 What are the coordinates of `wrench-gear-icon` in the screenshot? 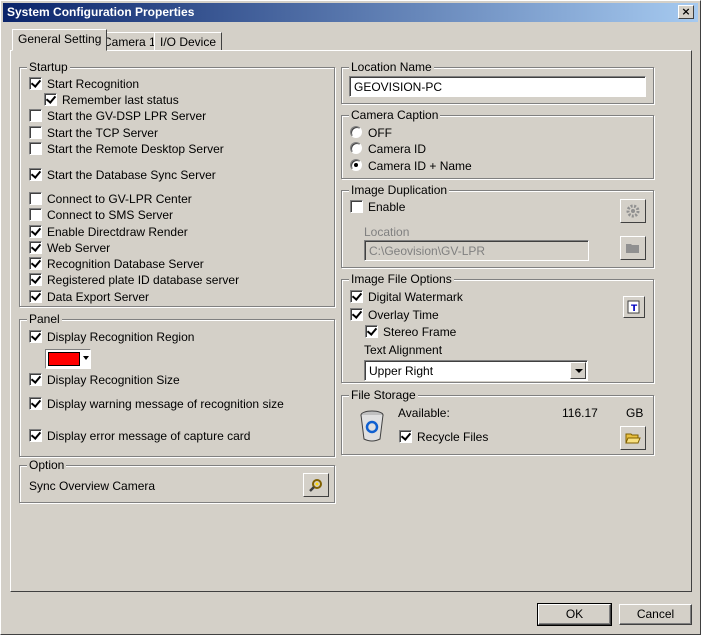 It's located at (315, 485).